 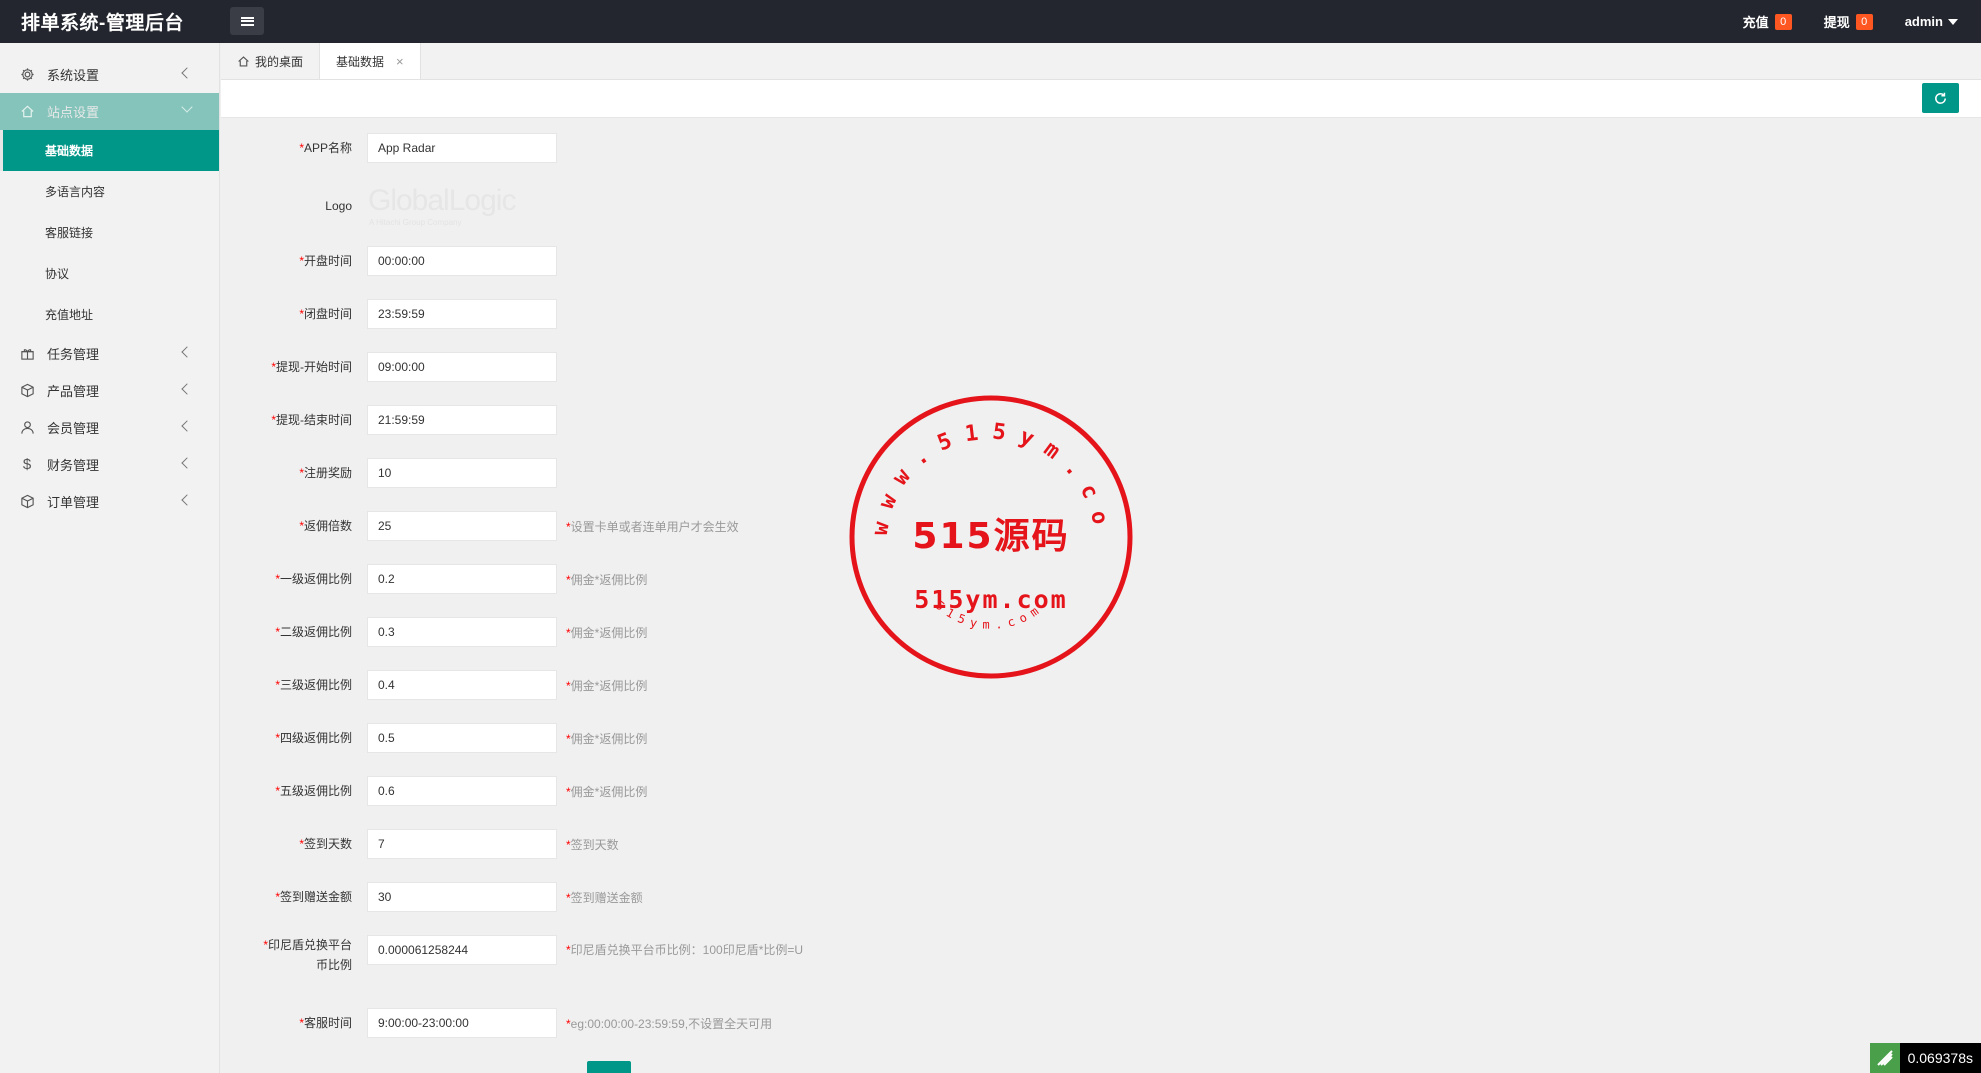 I want to click on gear-icon, so click(x=27, y=75).